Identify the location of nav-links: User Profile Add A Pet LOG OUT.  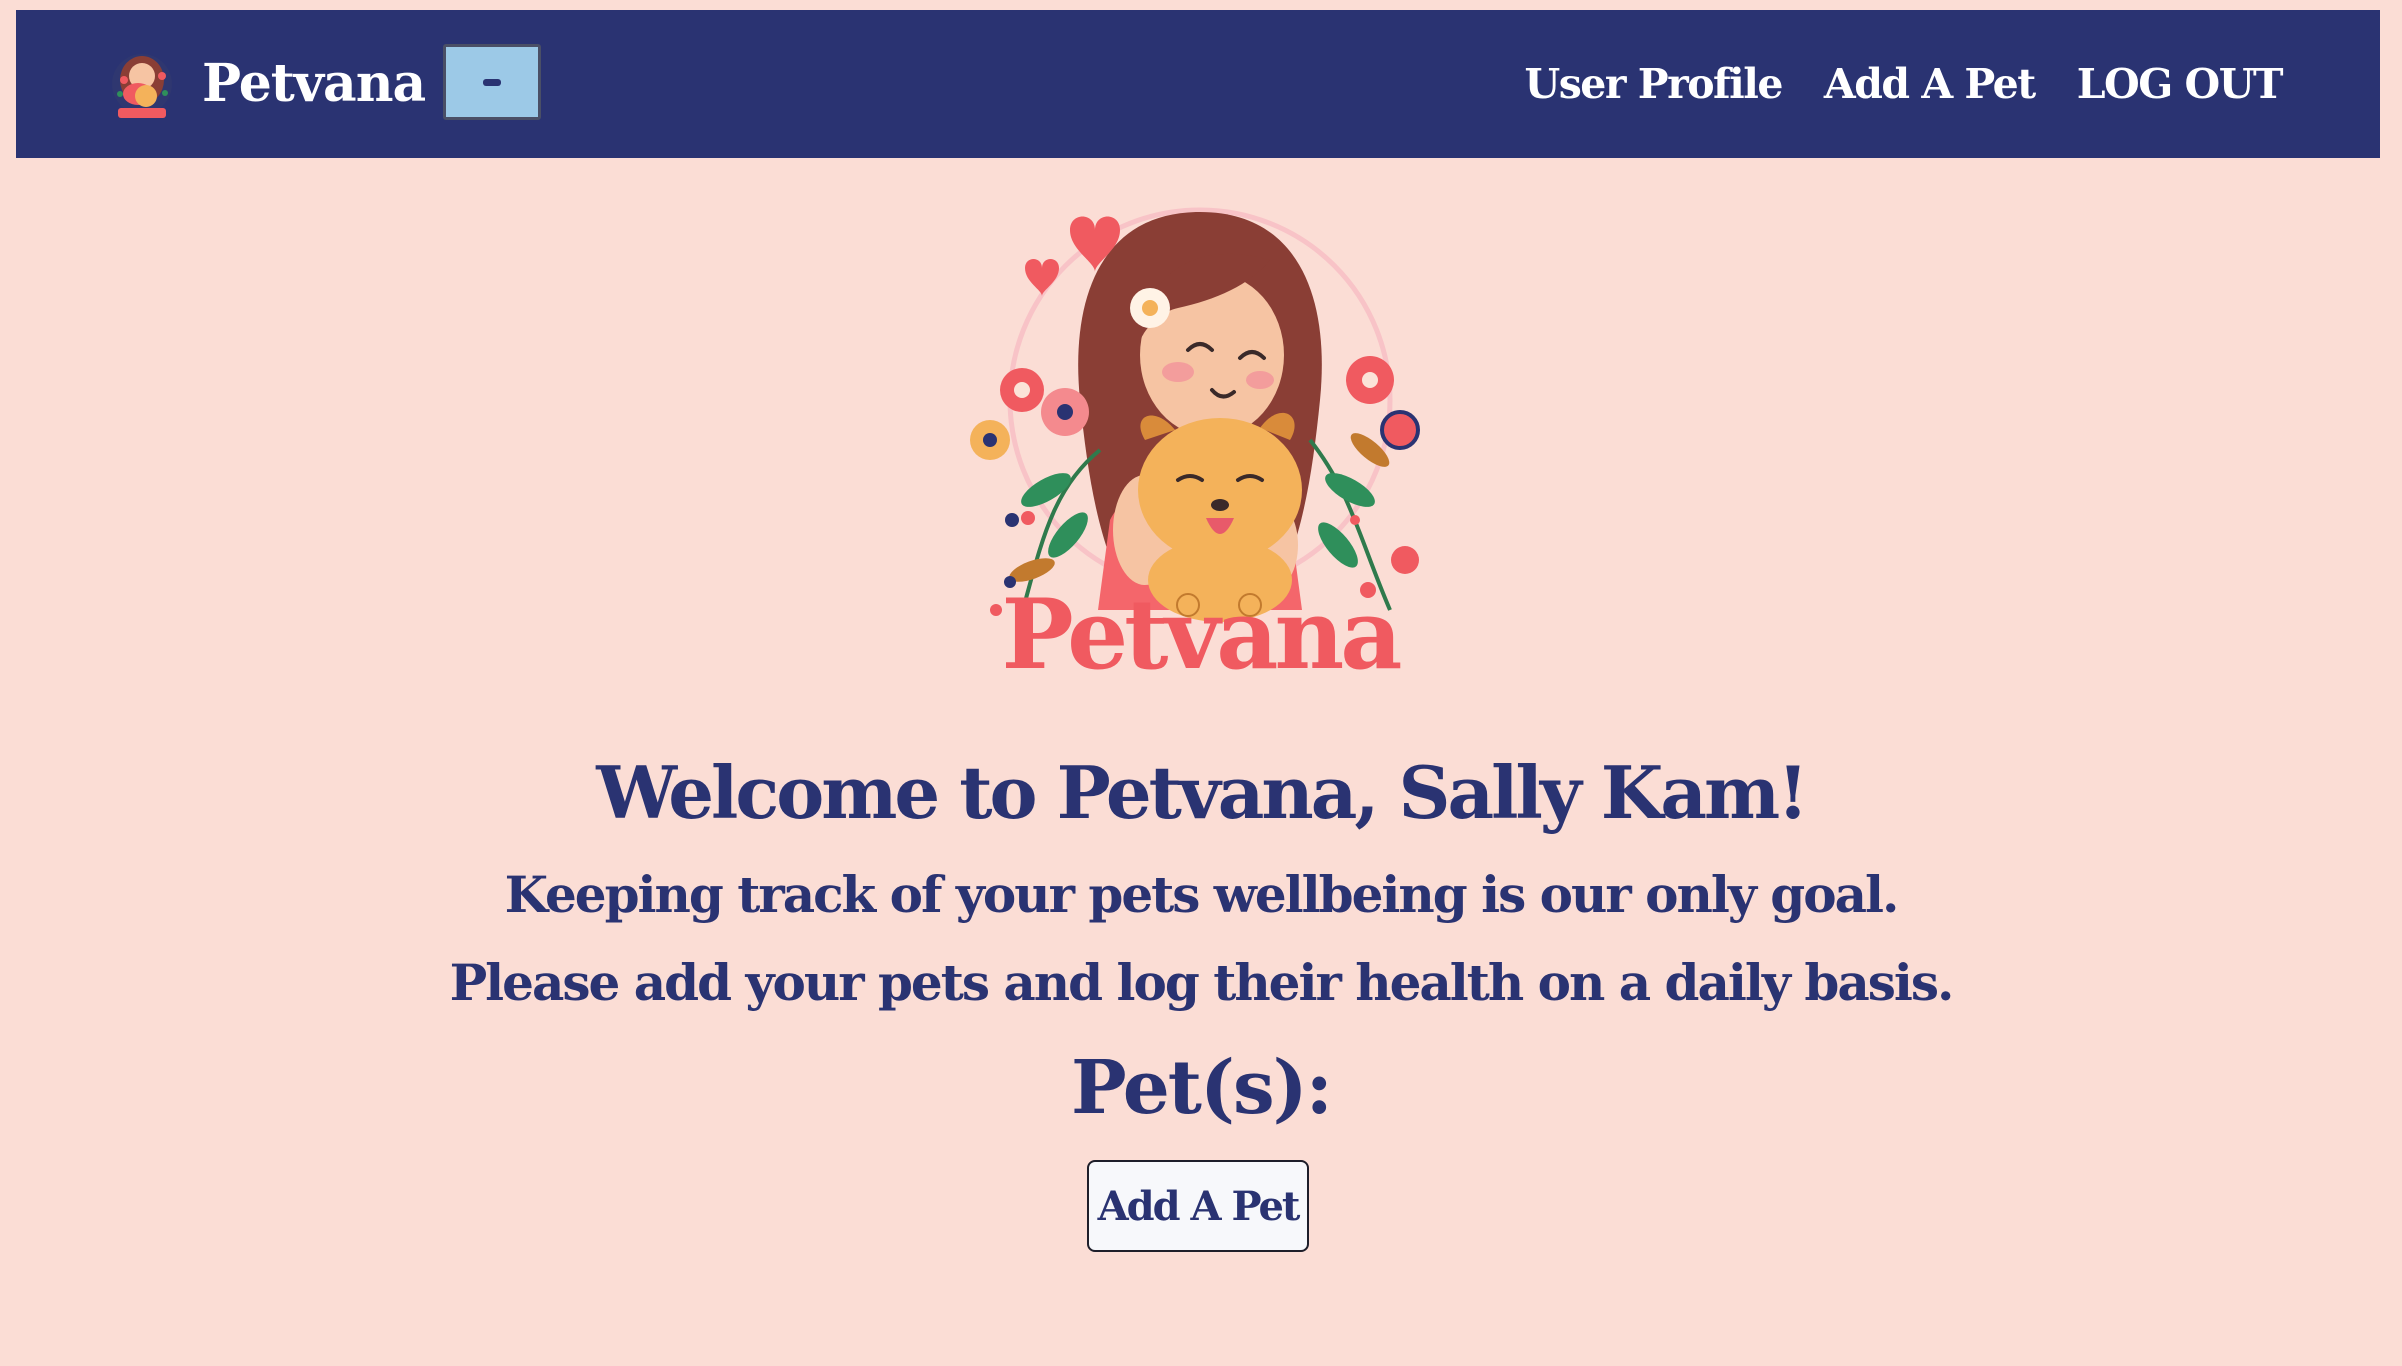
(1904, 84).